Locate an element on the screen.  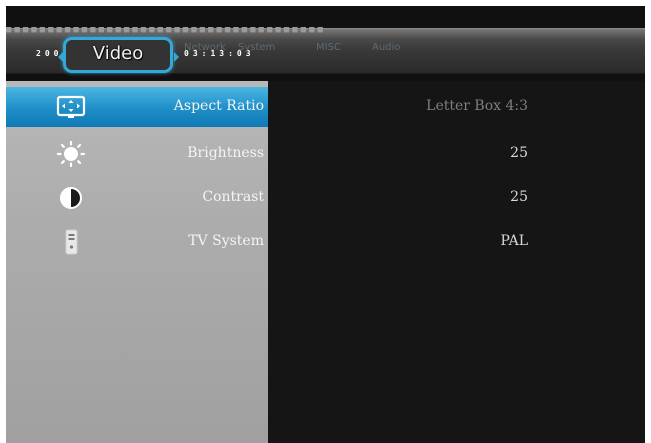
setting-label: TV System is located at coordinates (226, 241).